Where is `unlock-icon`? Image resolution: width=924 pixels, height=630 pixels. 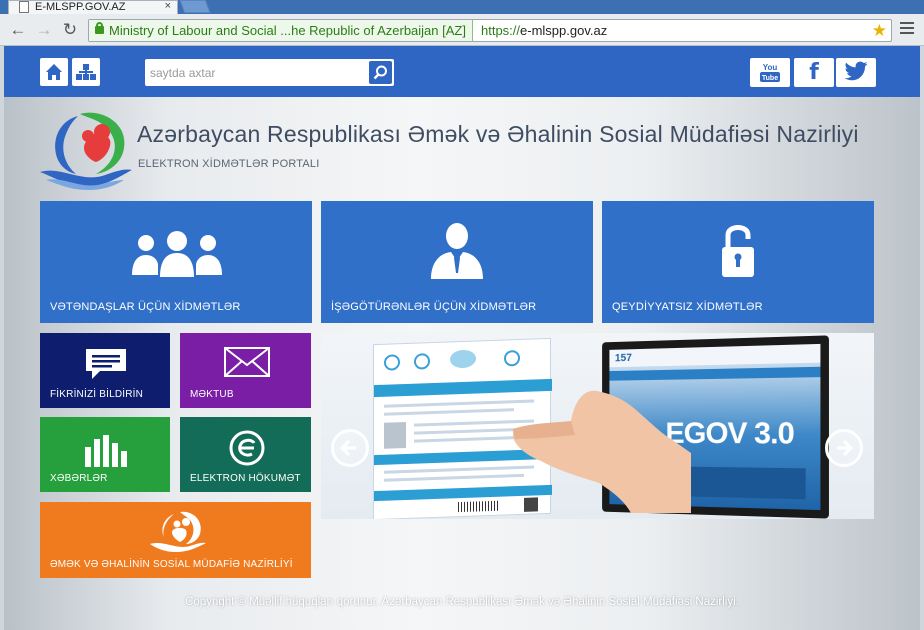 unlock-icon is located at coordinates (738, 251).